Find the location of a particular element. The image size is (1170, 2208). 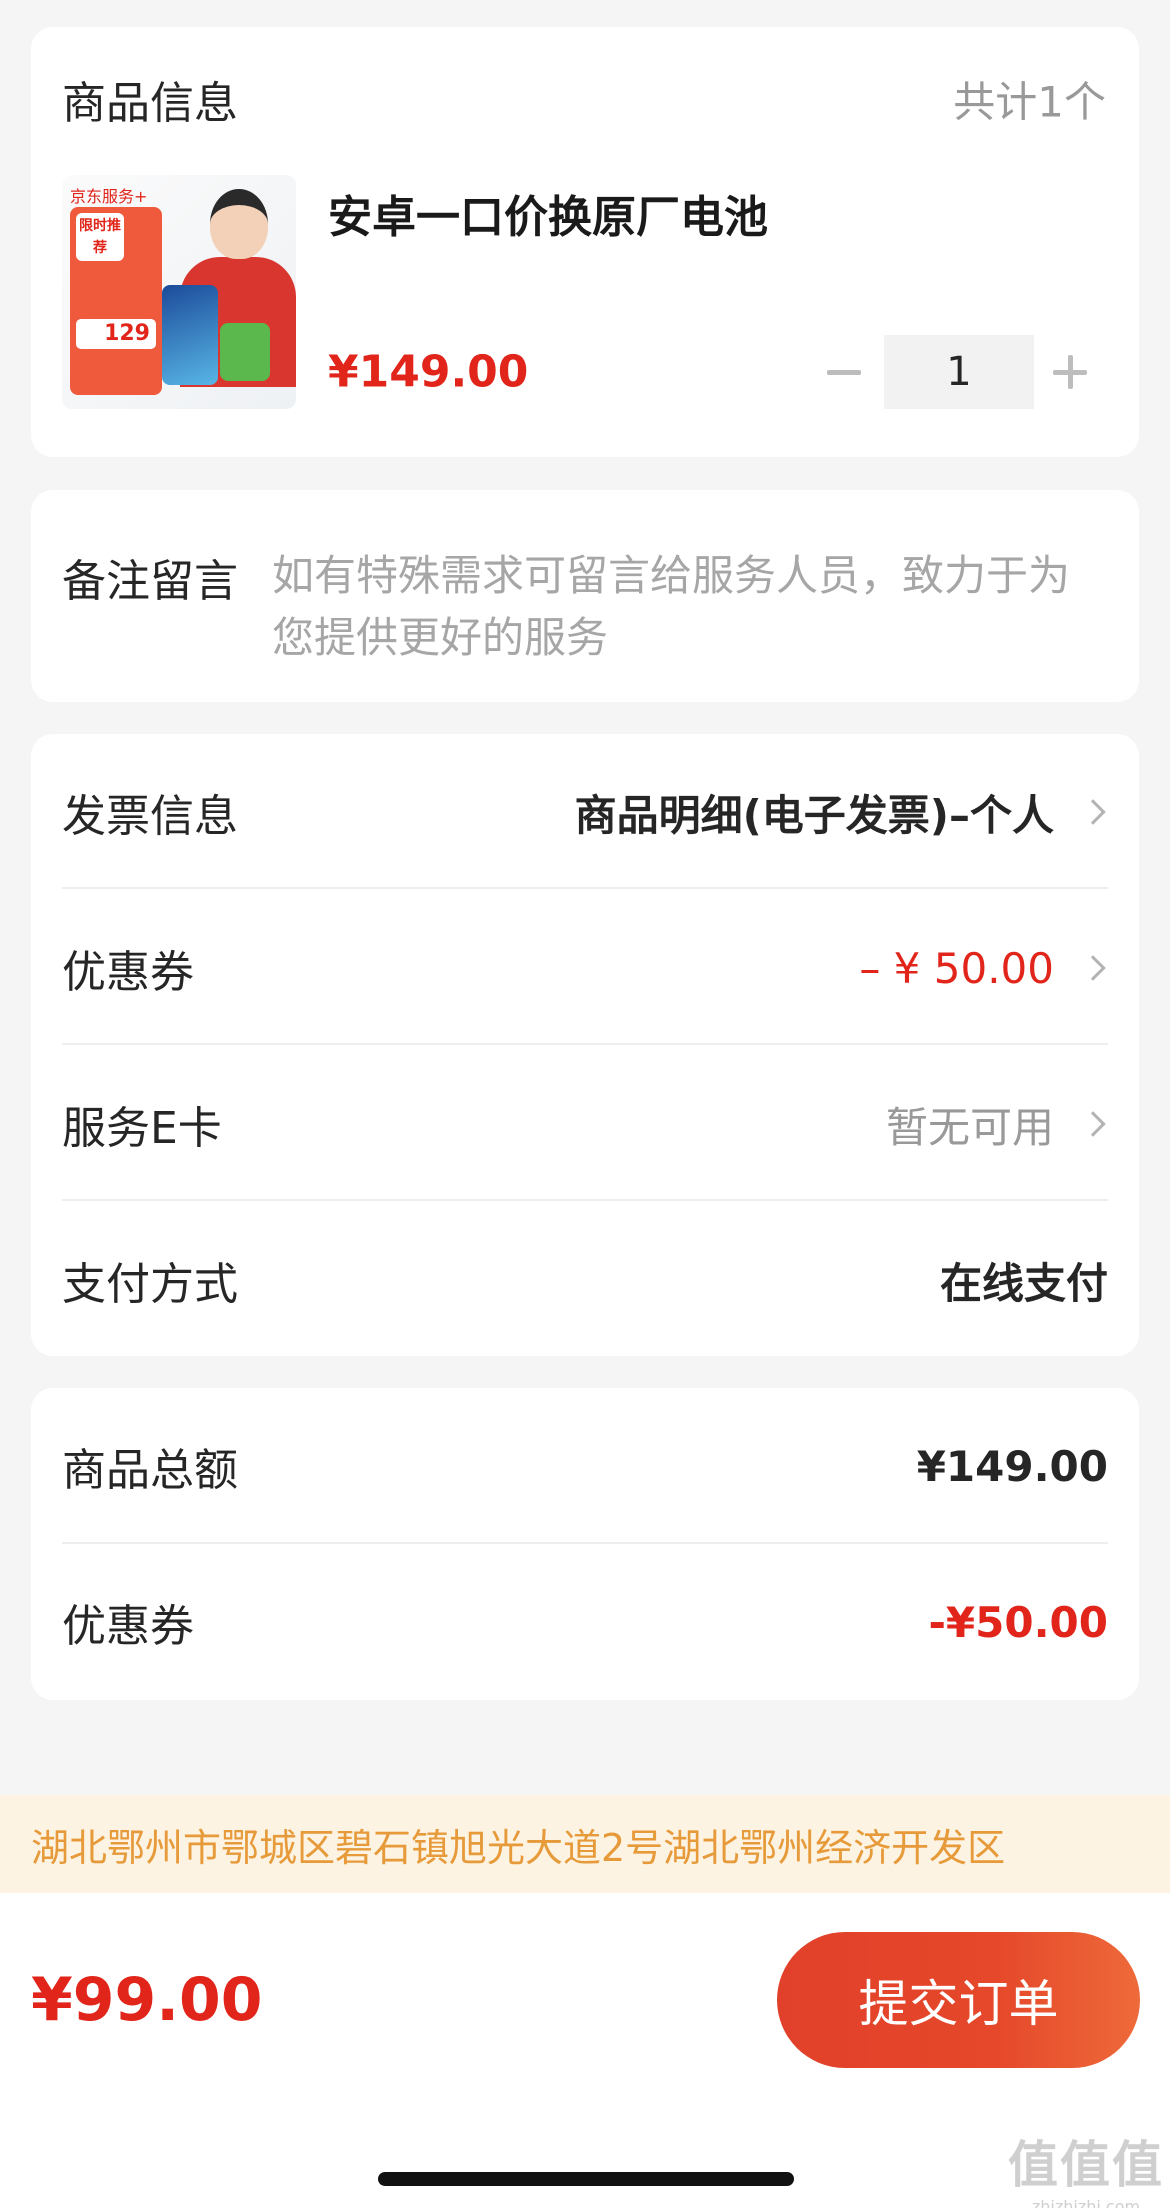

quantity-decrease-button is located at coordinates (844, 372).